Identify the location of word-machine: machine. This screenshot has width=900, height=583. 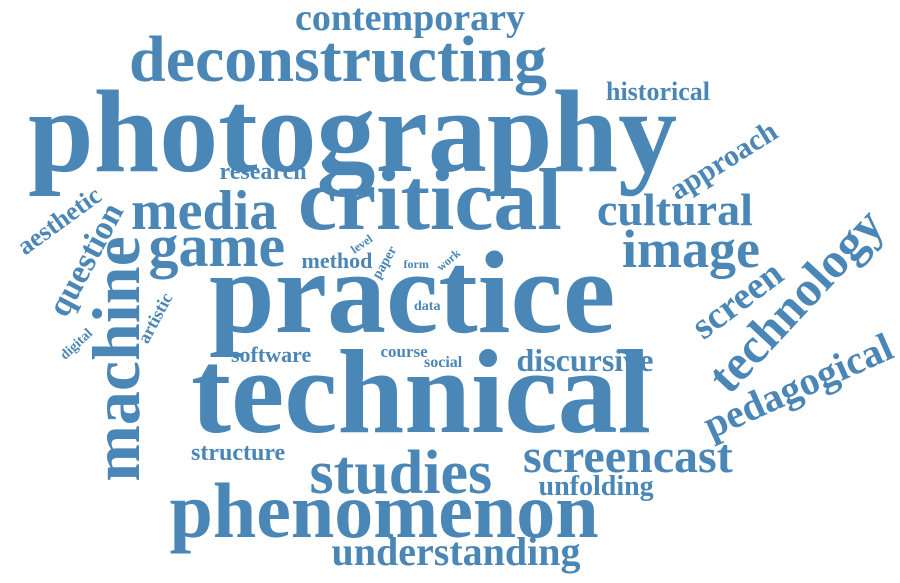
(115, 359).